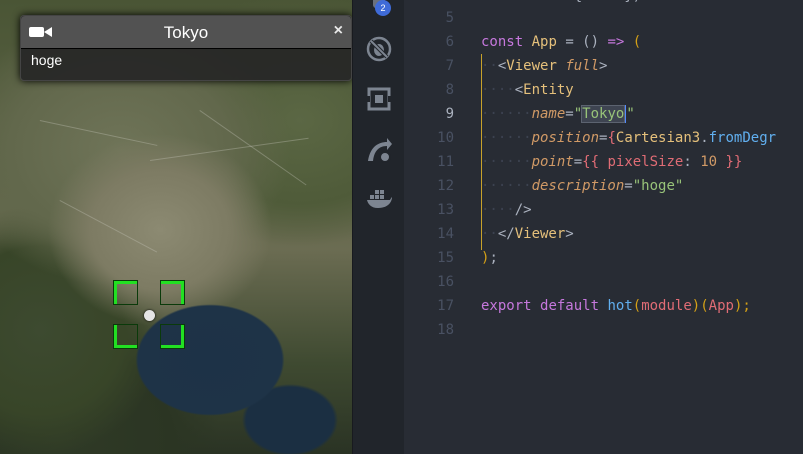 The image size is (803, 454). What do you see at coordinates (561, 42) in the screenshot?
I see `code-text: const App = () => (` at bounding box center [561, 42].